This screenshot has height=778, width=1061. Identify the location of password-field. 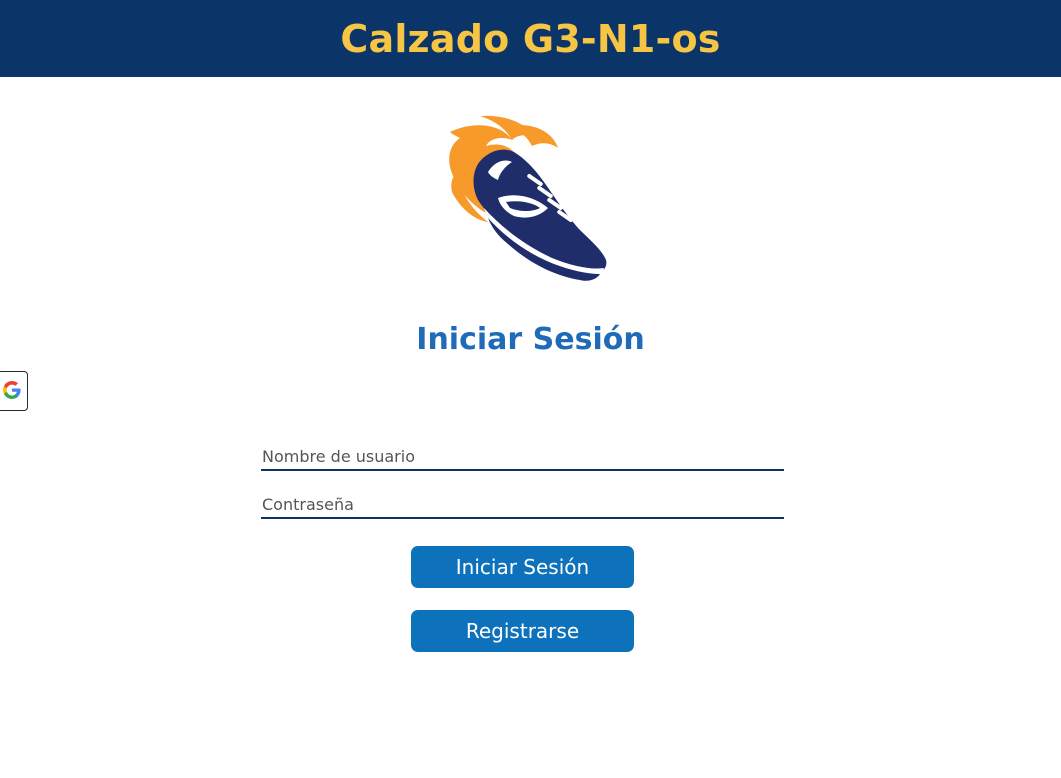
(523, 505).